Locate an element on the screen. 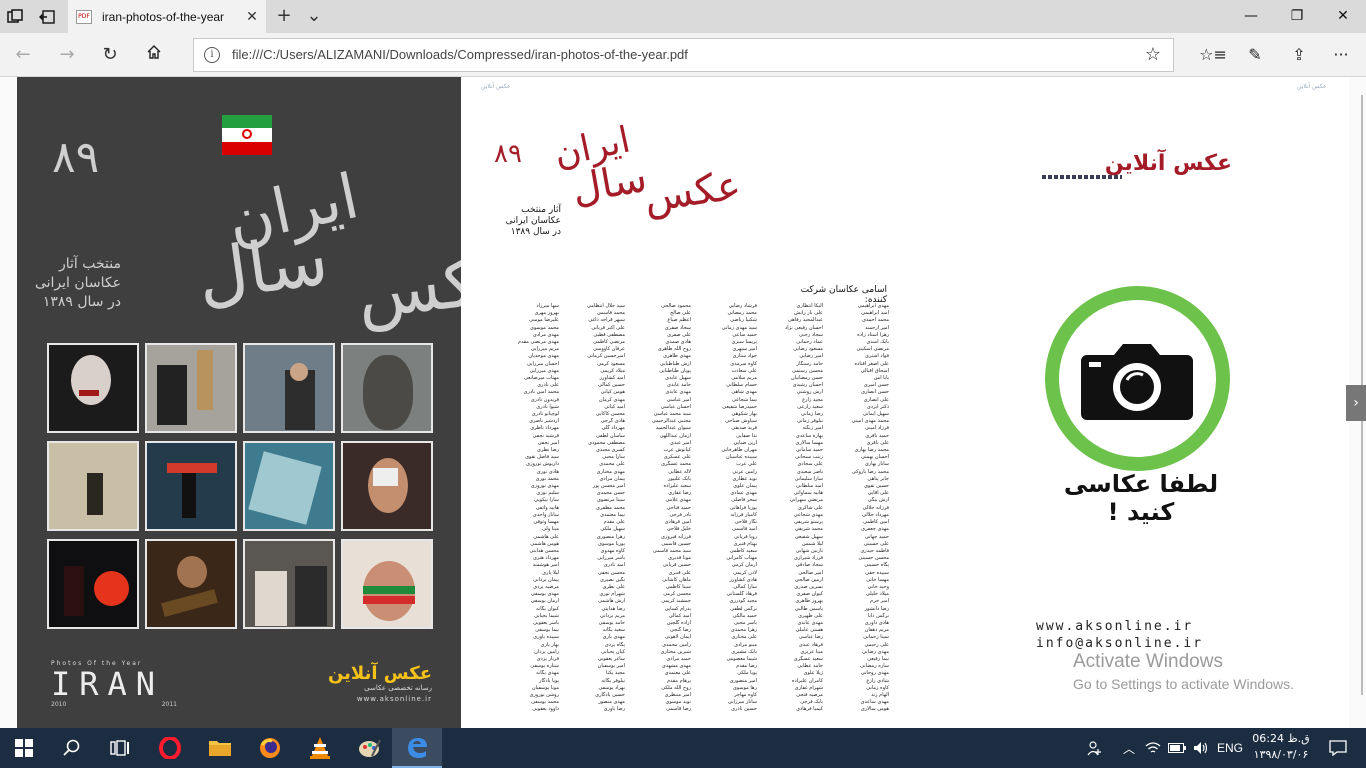 The image size is (1366, 768). home-icon is located at coordinates (154, 55).